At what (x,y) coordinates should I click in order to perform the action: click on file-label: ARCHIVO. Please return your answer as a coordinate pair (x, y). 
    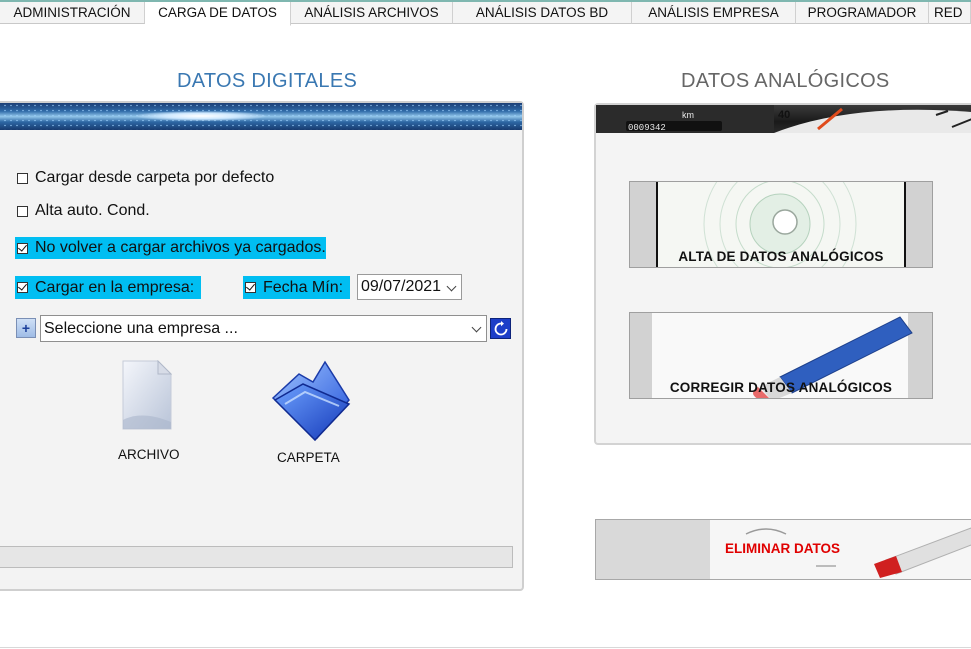
    Looking at the image, I should click on (149, 454).